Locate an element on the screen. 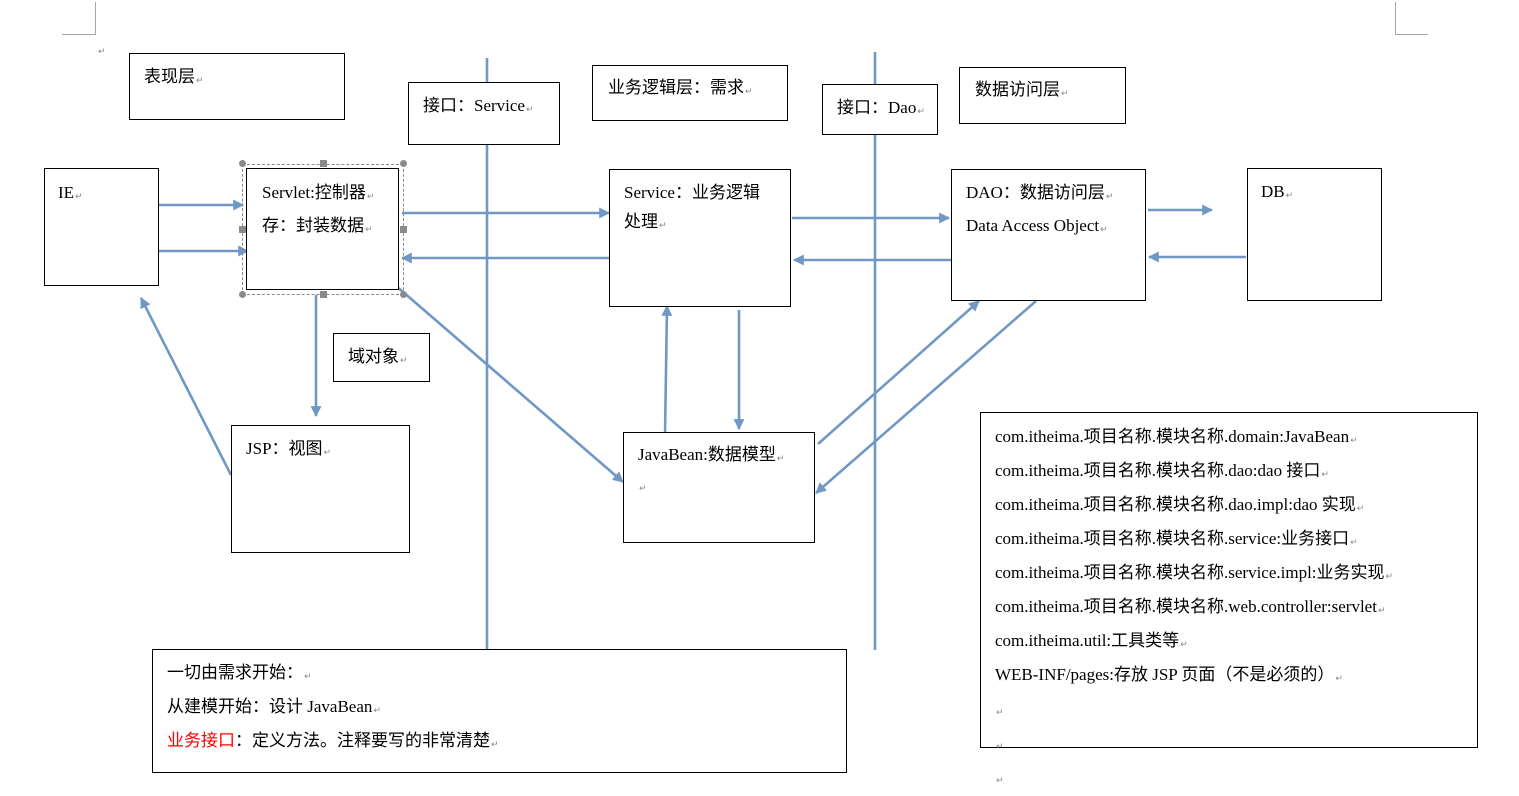 Image resolution: width=1519 pixels, height=796 pixels. ie-node: IE is located at coordinates (101, 227).